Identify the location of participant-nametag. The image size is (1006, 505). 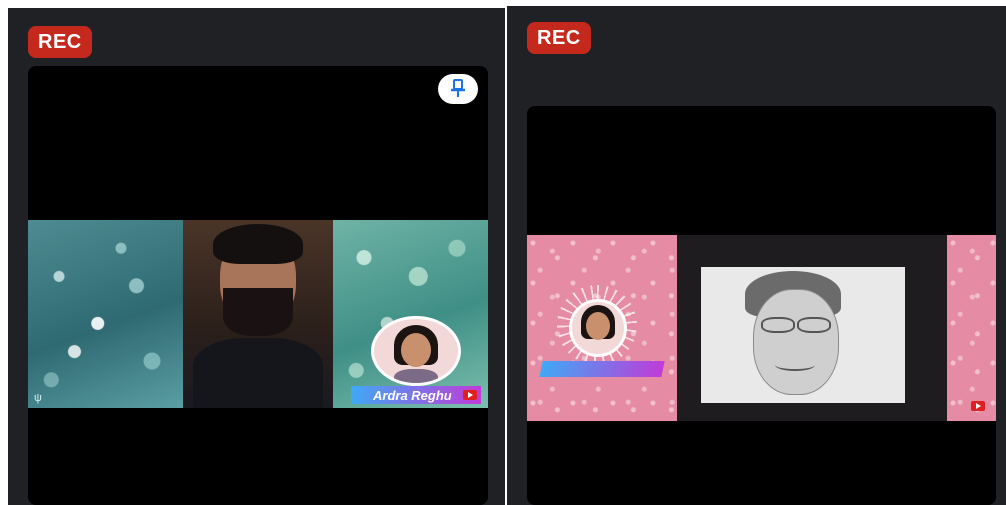
(602, 369).